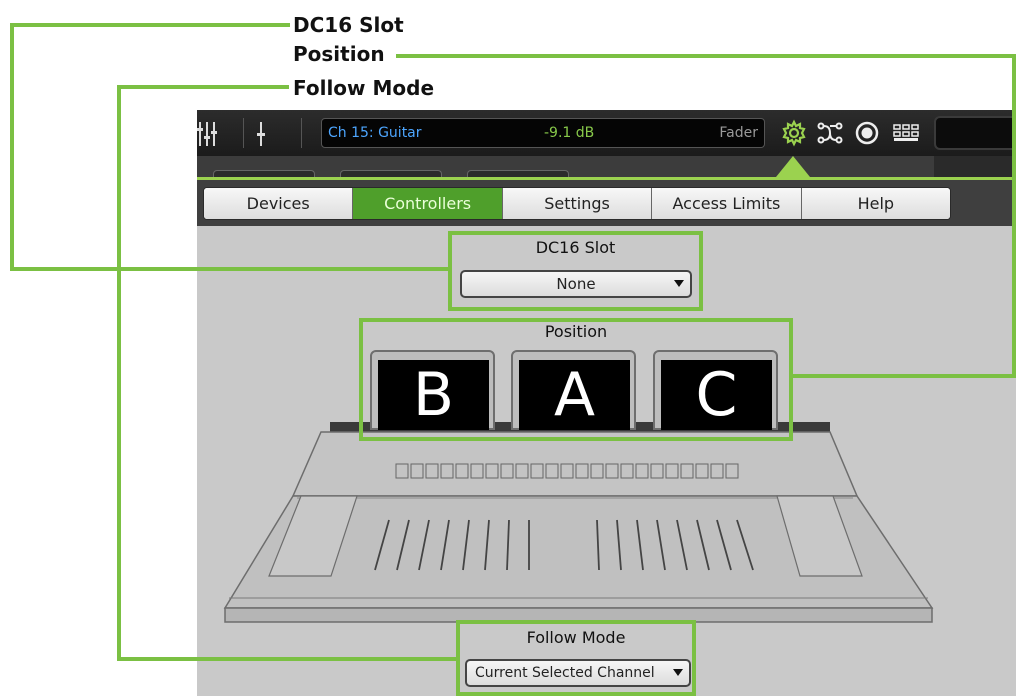  I want to click on follow-mode-select: Current Selected Channel, so click(578, 673).